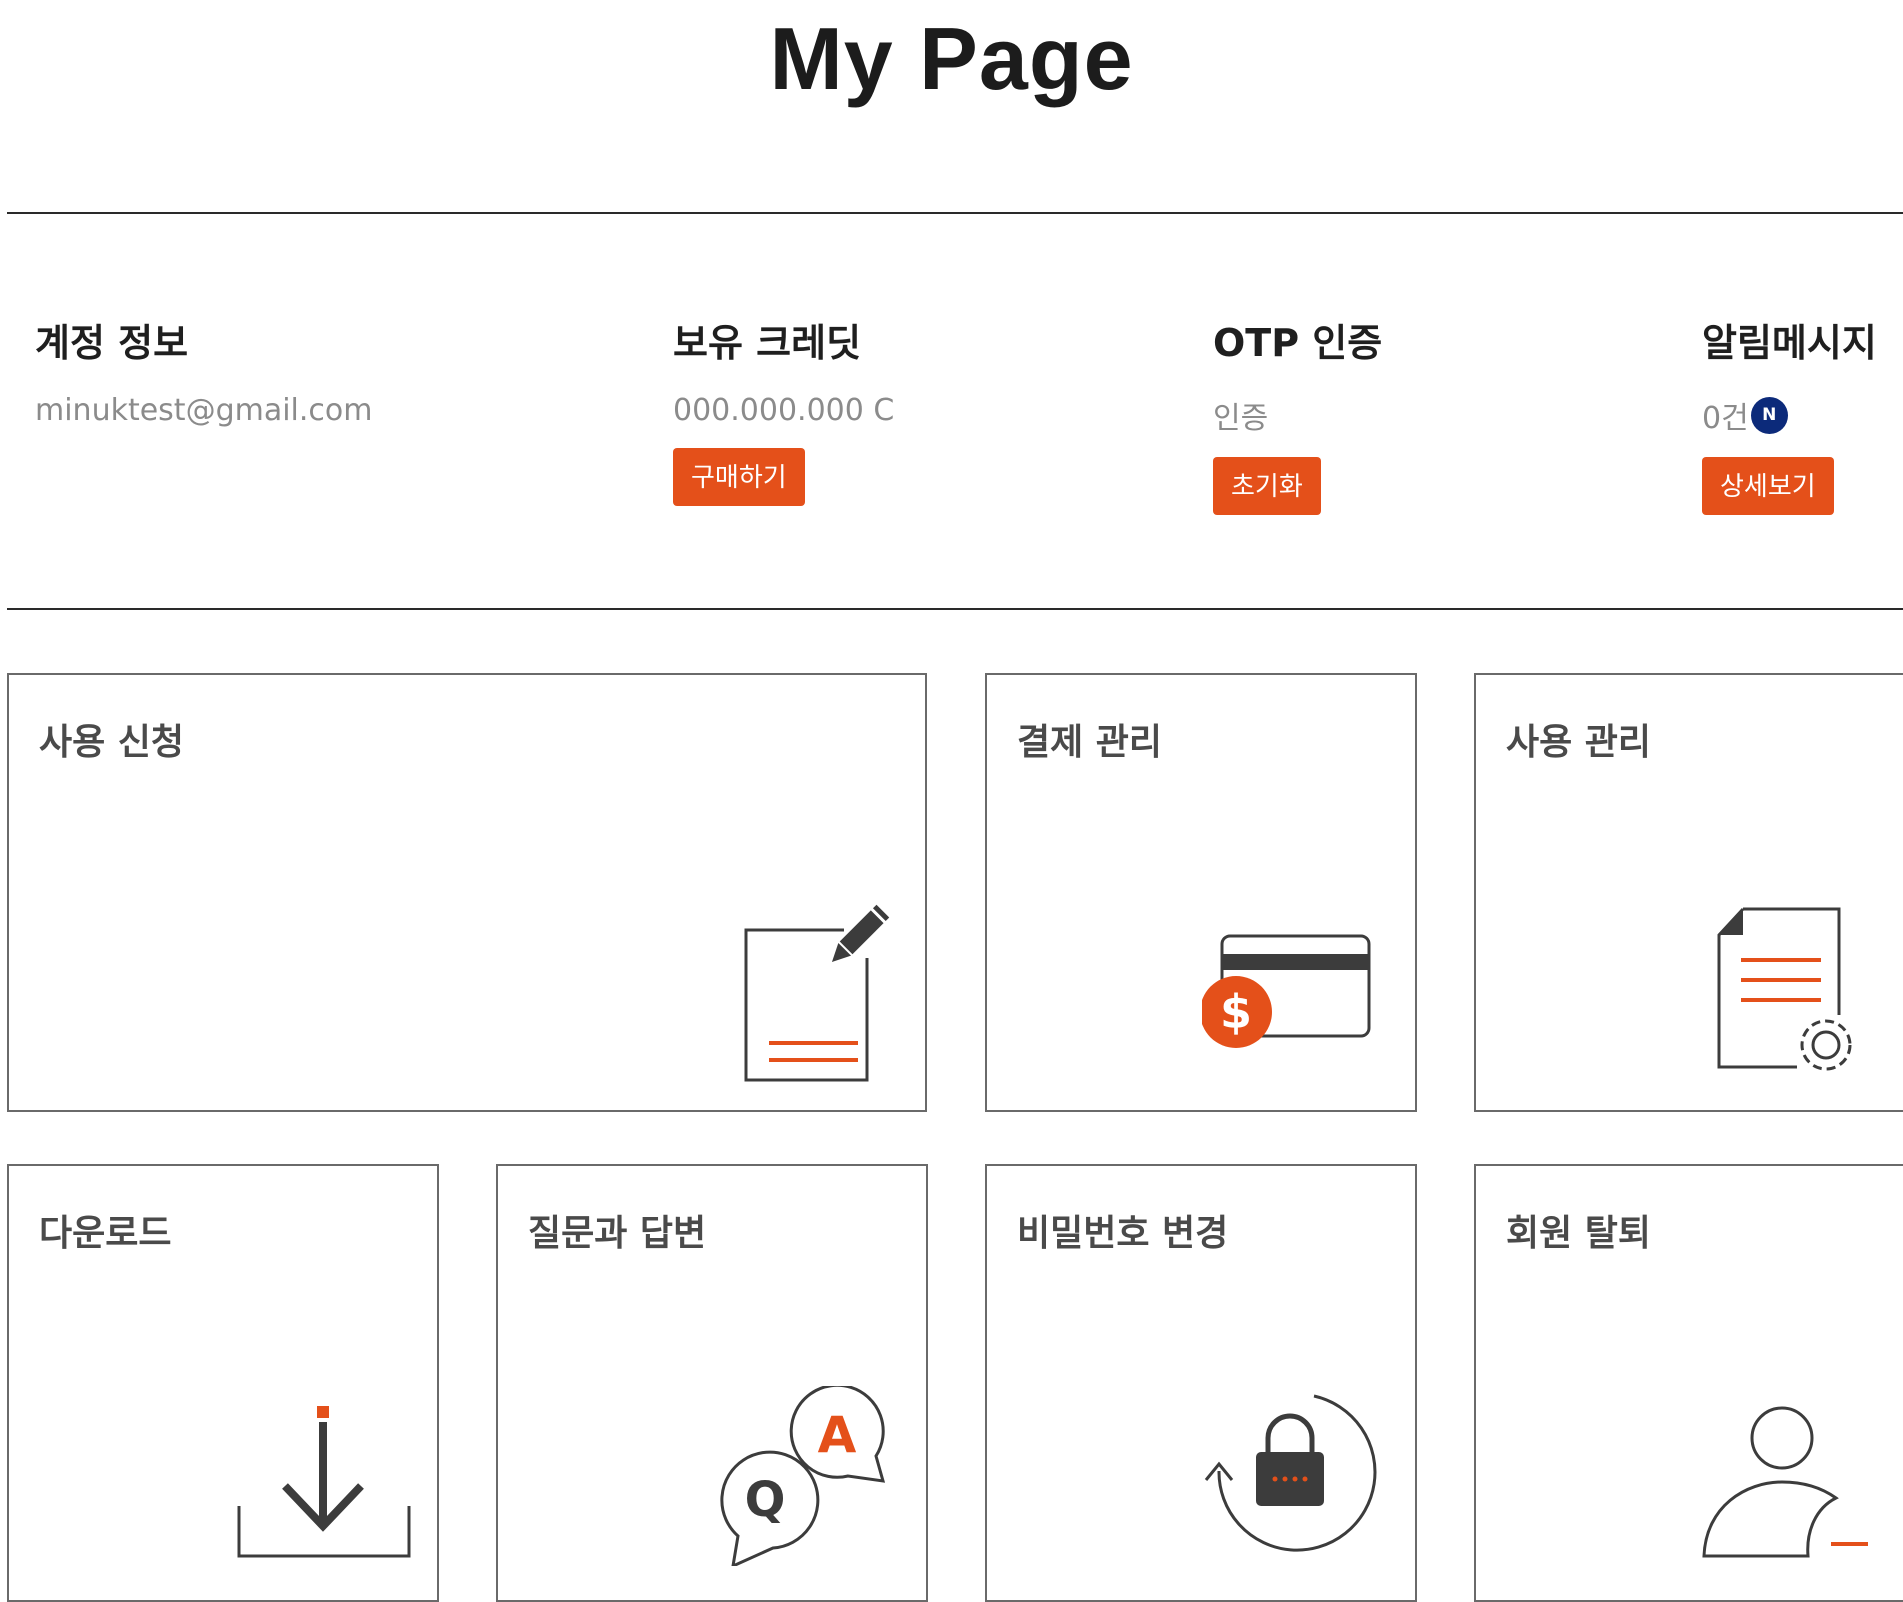 This screenshot has width=1903, height=1602. Describe the element at coordinates (1123, 1233) in the screenshot. I see `card-password-title: 비밀번호 변경` at that location.